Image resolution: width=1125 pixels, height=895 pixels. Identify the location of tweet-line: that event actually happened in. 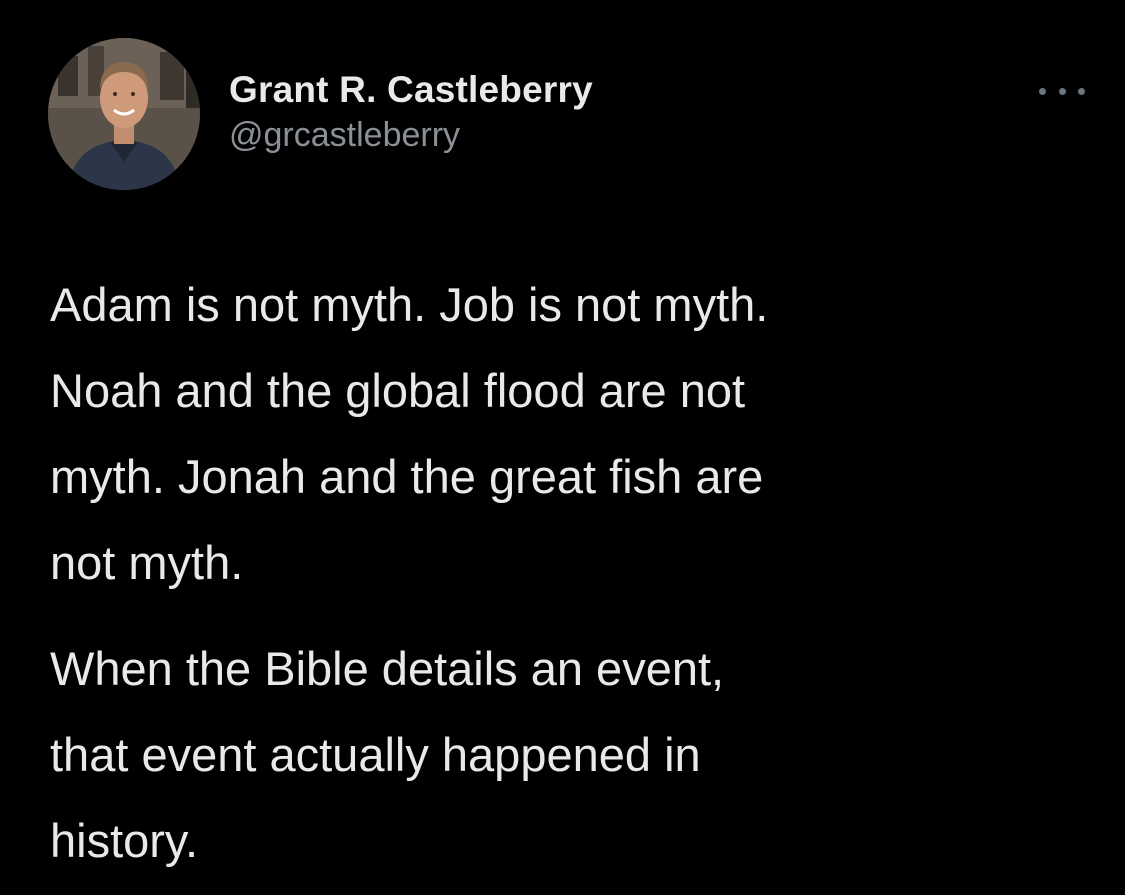
(375, 754).